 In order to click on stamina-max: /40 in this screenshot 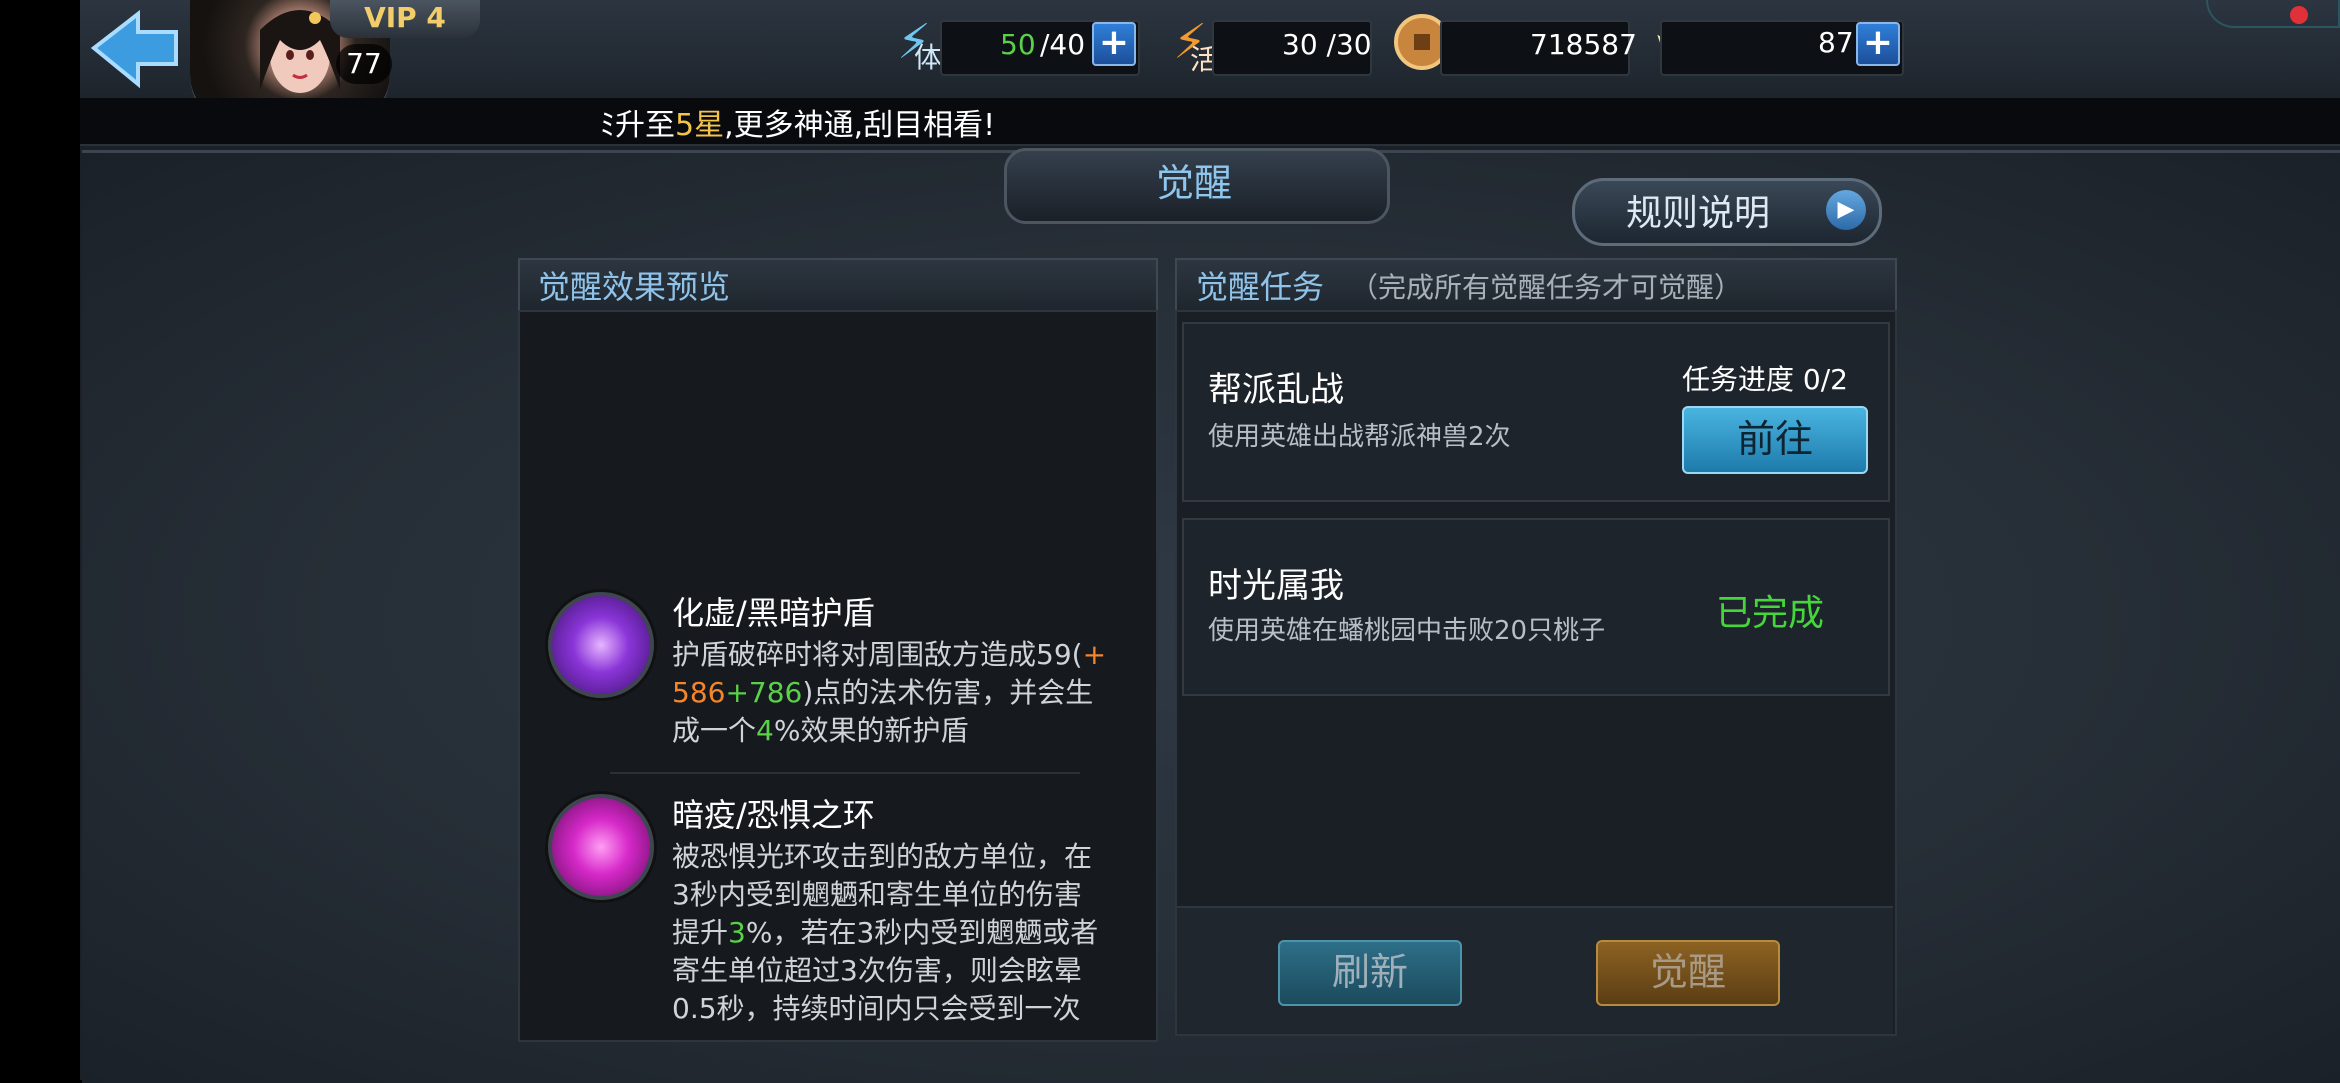, I will do `click(1063, 44)`.